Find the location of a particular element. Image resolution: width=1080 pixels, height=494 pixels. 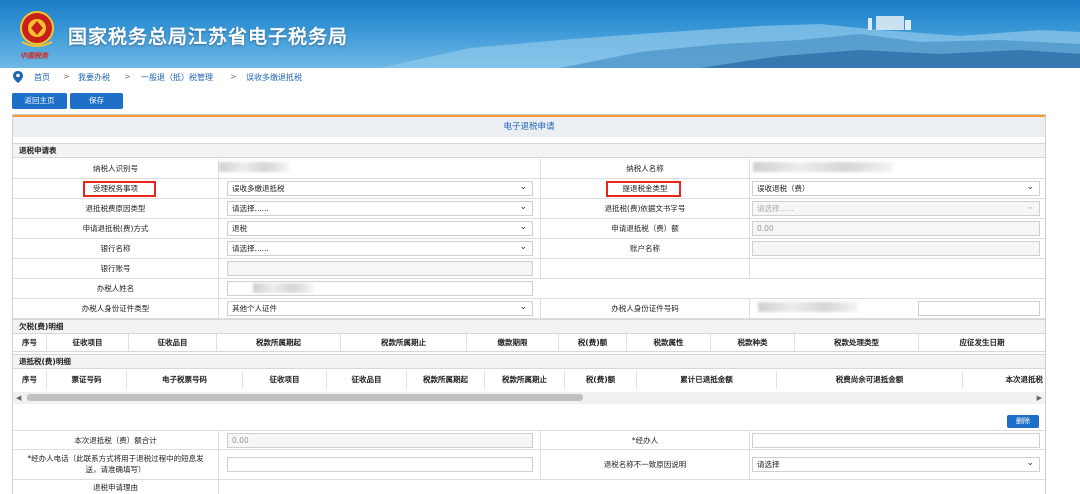

site-title: 国家税务总局江苏省电子税务局 is located at coordinates (208, 37).